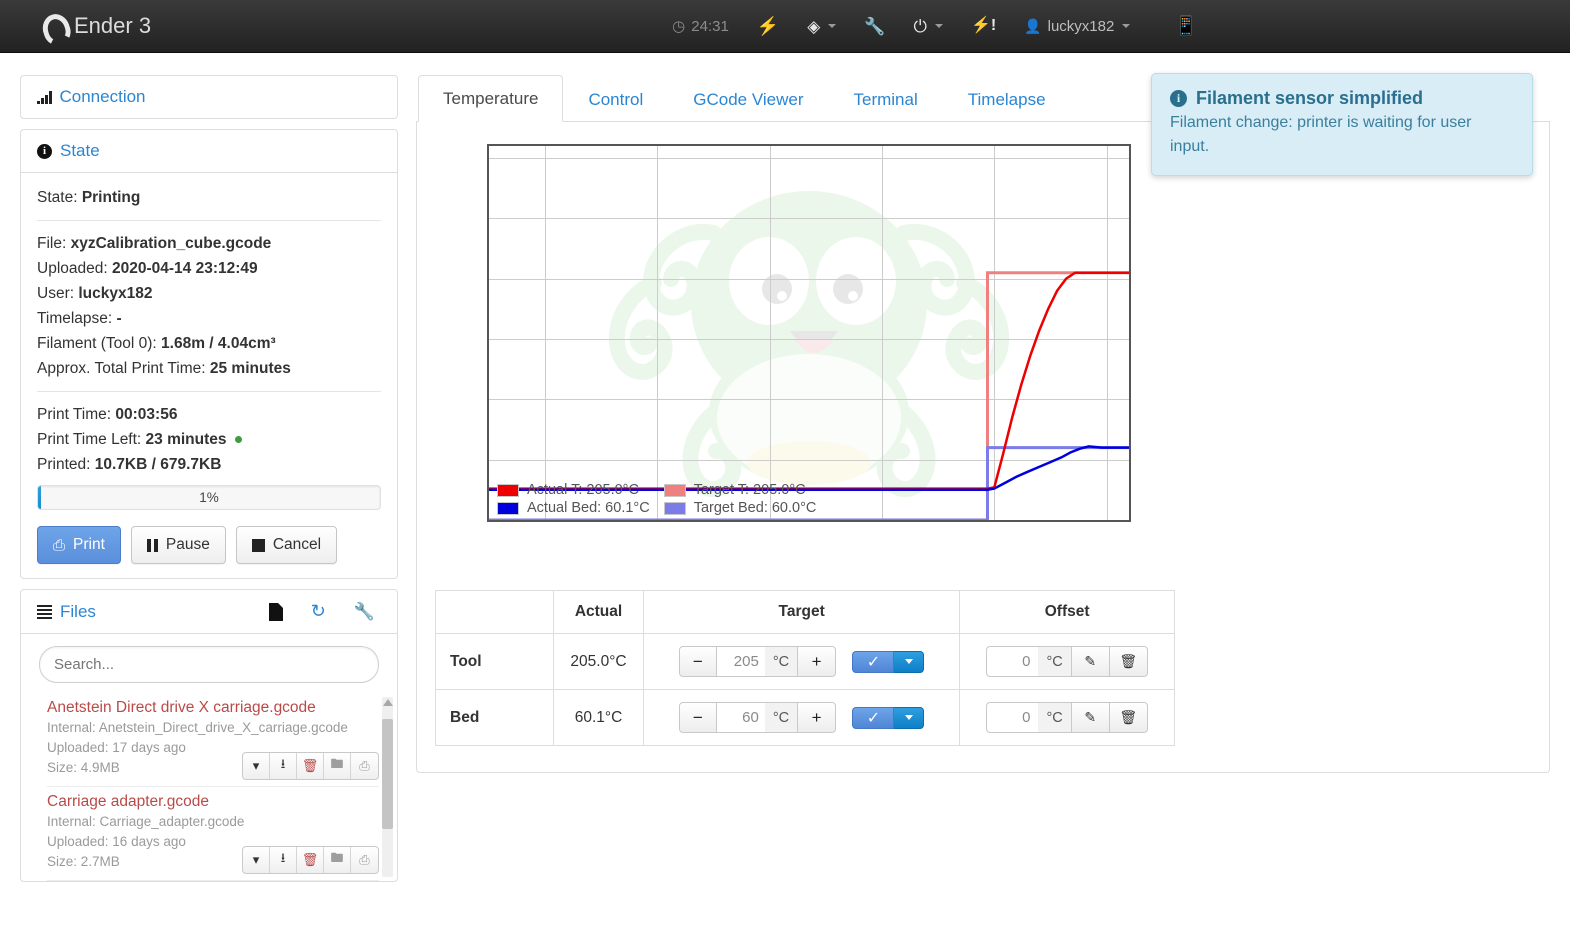  Describe the element at coordinates (1178, 26) in the screenshot. I see `mobile-view-button: 📱` at that location.